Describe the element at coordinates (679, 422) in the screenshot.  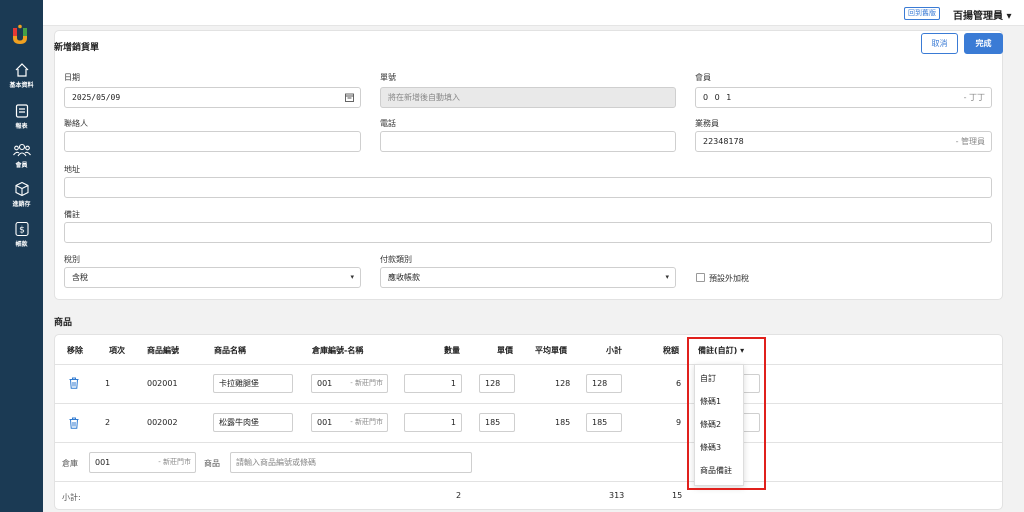
I see `row-tax: 9` at that location.